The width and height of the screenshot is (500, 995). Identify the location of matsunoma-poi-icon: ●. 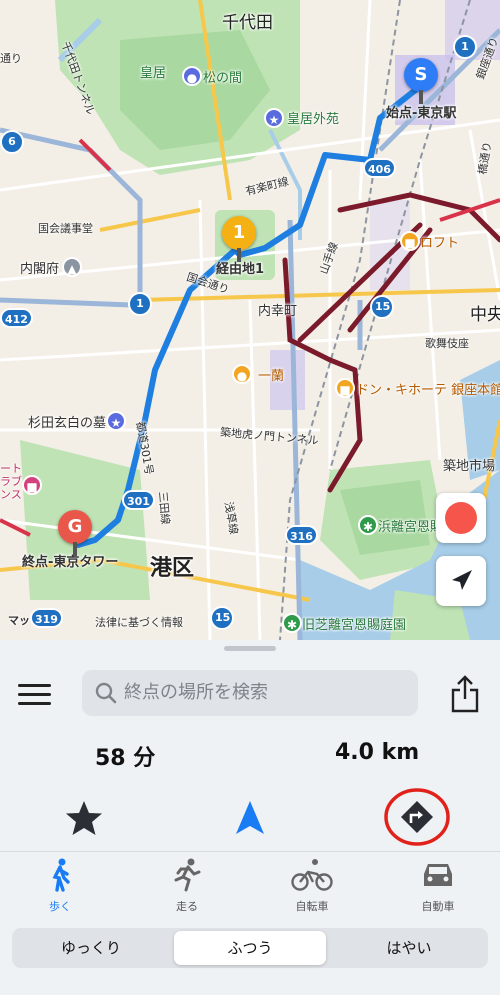
(192, 76).